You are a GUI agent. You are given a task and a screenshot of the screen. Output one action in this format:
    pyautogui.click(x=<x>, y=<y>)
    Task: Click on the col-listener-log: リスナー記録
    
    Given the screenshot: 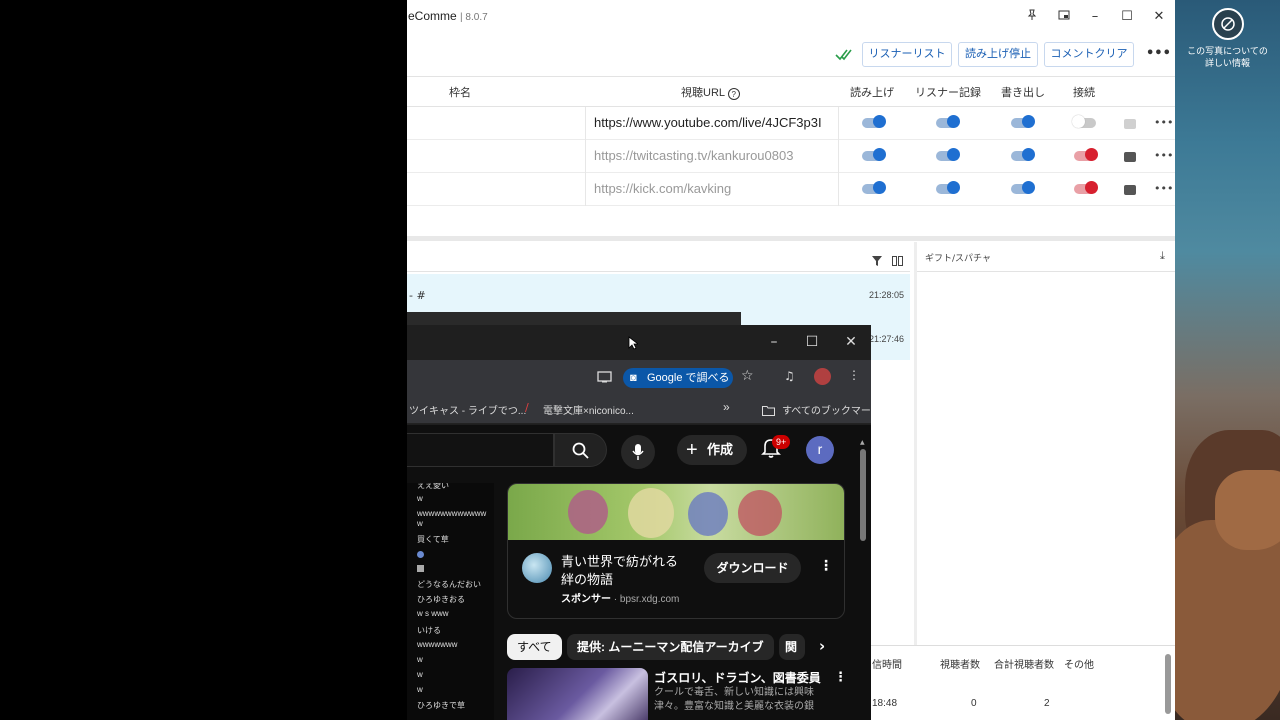 What is the action you would take?
    pyautogui.click(x=948, y=93)
    